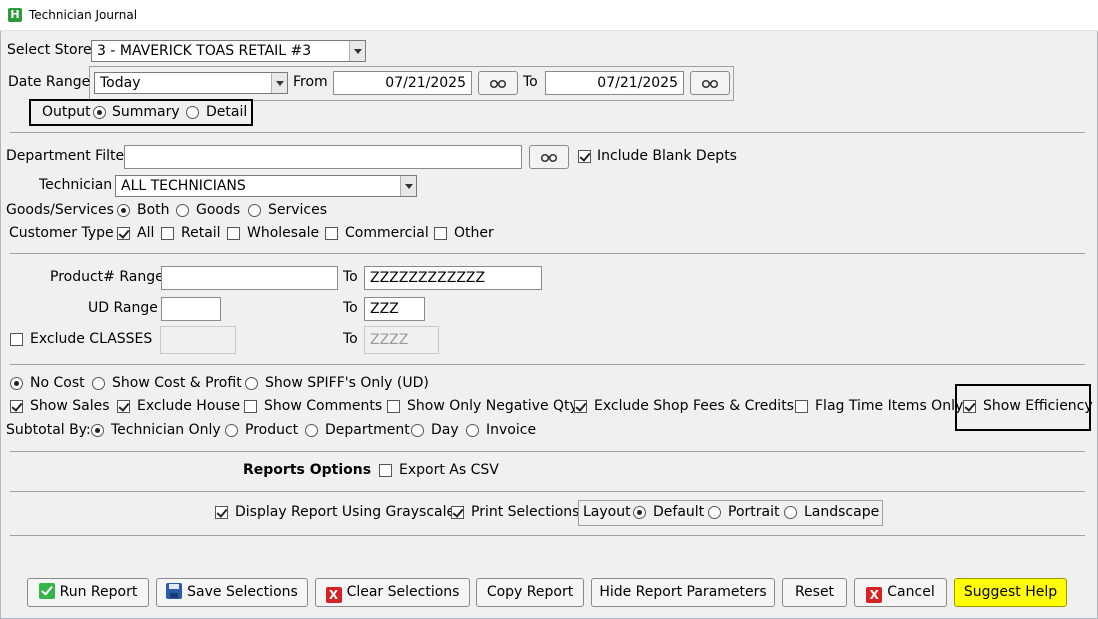 This screenshot has height=619, width=1098. Describe the element at coordinates (350, 308) in the screenshot. I see `ud-range-to-label: To` at that location.